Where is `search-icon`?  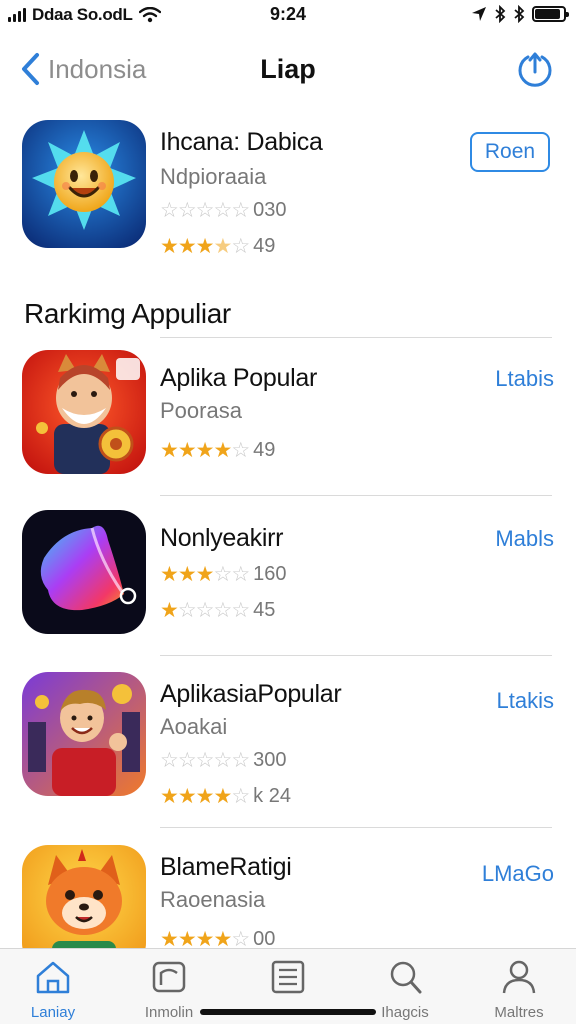 search-icon is located at coordinates (406, 977).